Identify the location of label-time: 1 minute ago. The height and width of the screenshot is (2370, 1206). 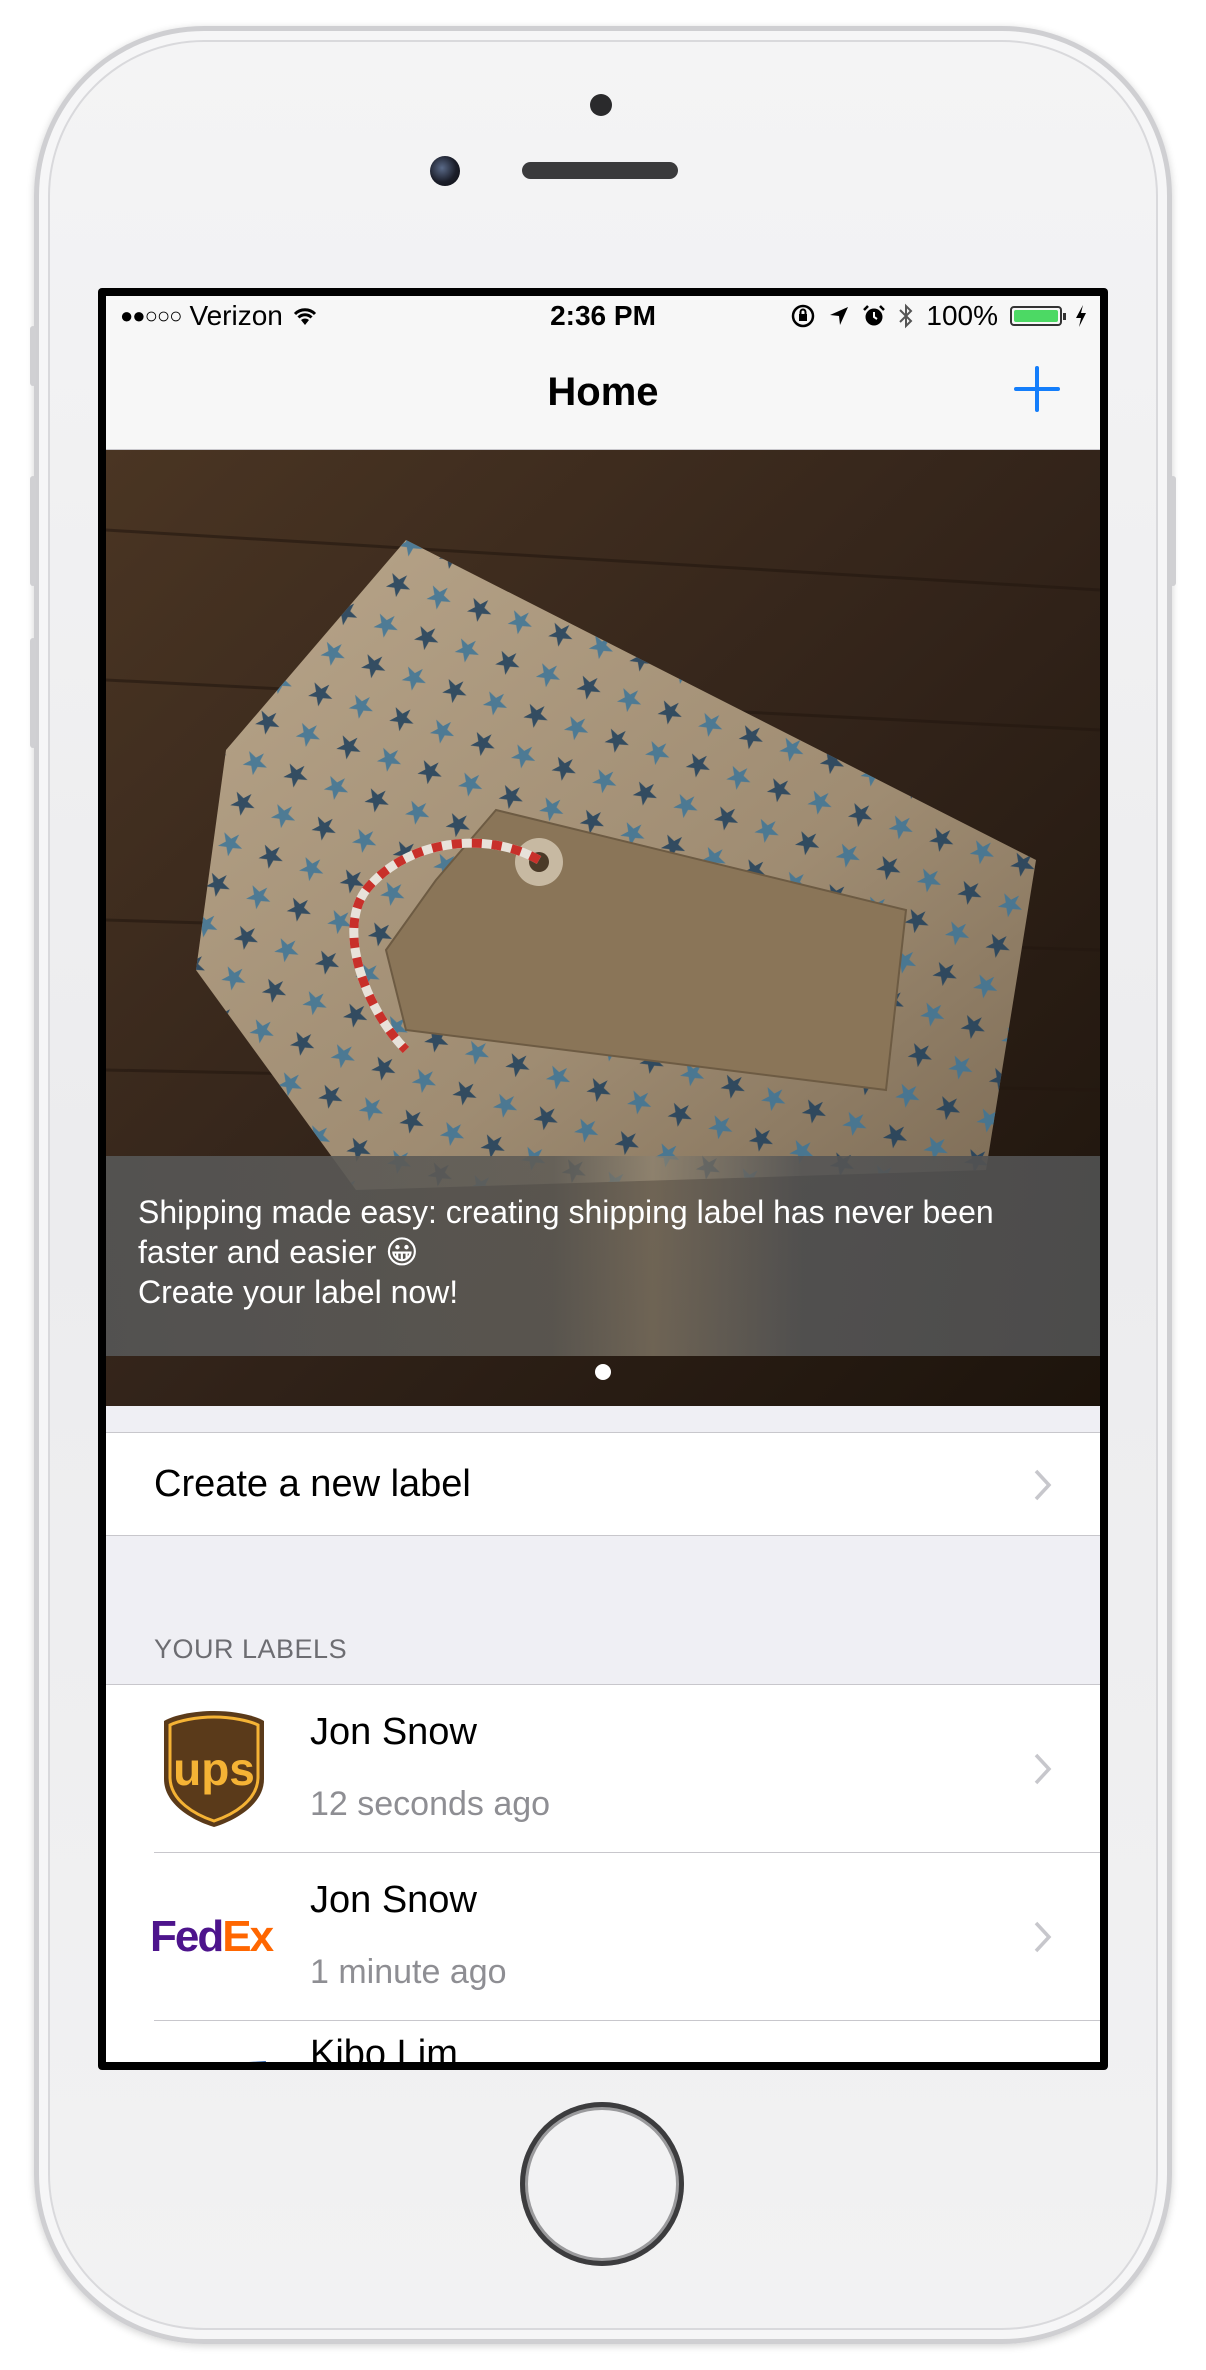
(408, 1972).